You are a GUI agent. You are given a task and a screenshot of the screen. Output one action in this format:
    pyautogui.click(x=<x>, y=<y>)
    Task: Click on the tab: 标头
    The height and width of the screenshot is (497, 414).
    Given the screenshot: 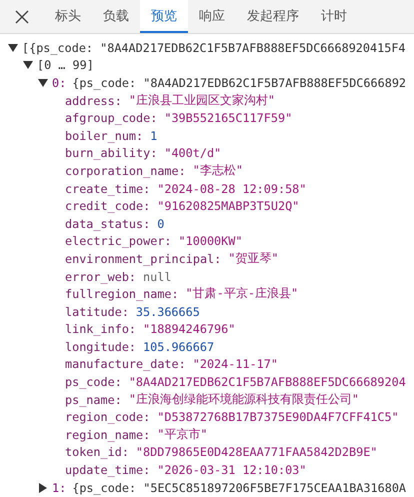 What is the action you would take?
    pyautogui.click(x=68, y=16)
    